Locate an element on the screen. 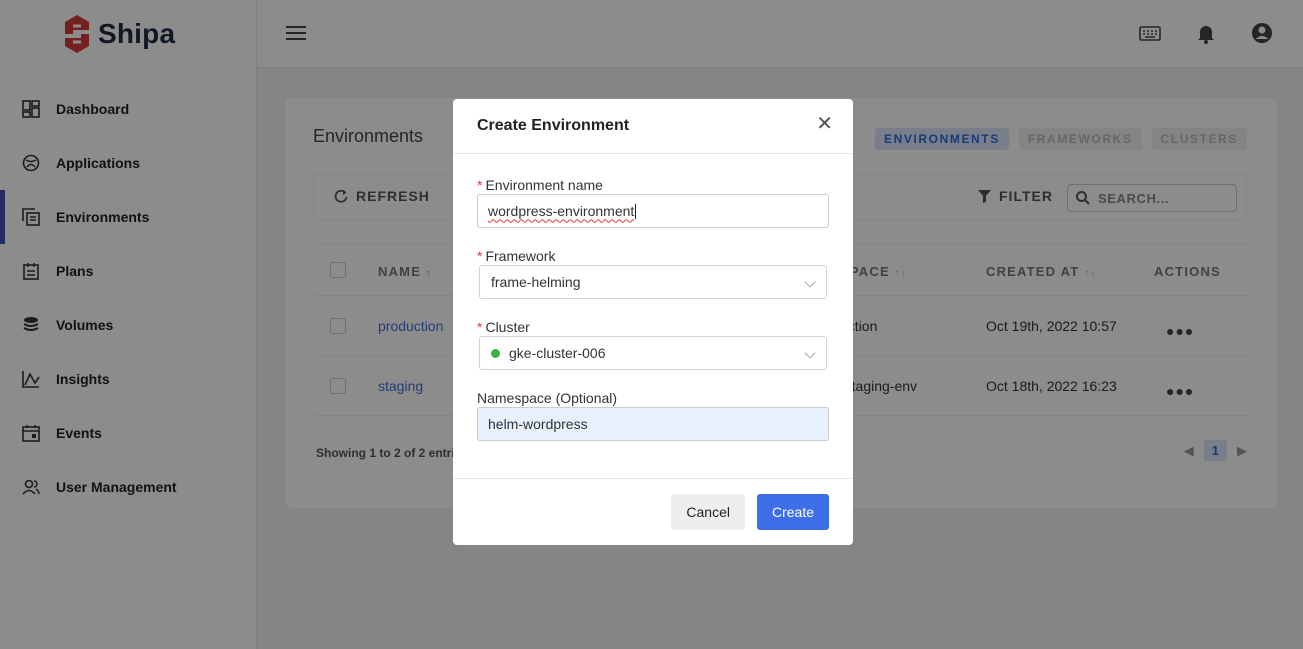  framework-label: * Framework is located at coordinates (516, 256).